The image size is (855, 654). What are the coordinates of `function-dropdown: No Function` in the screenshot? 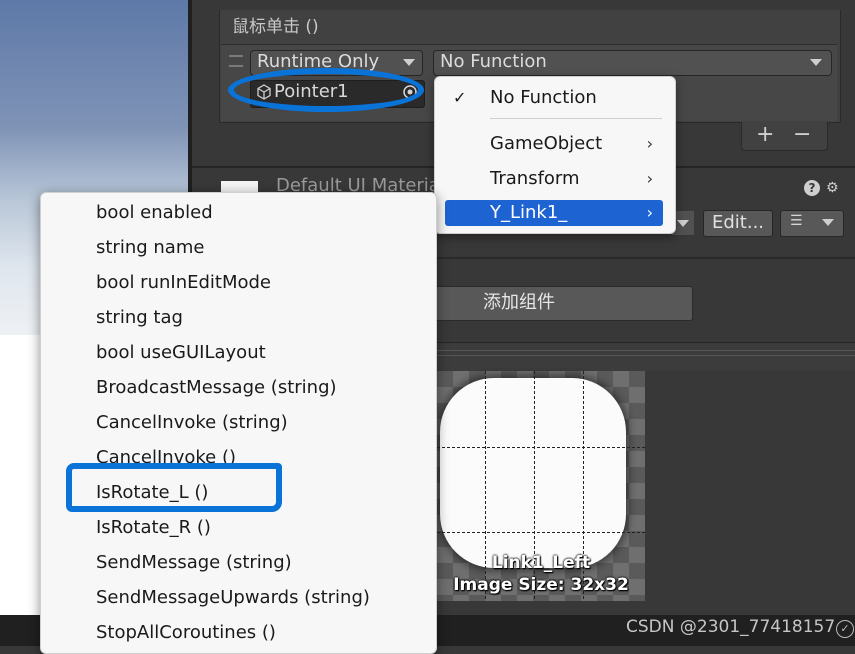 It's located at (632, 63).